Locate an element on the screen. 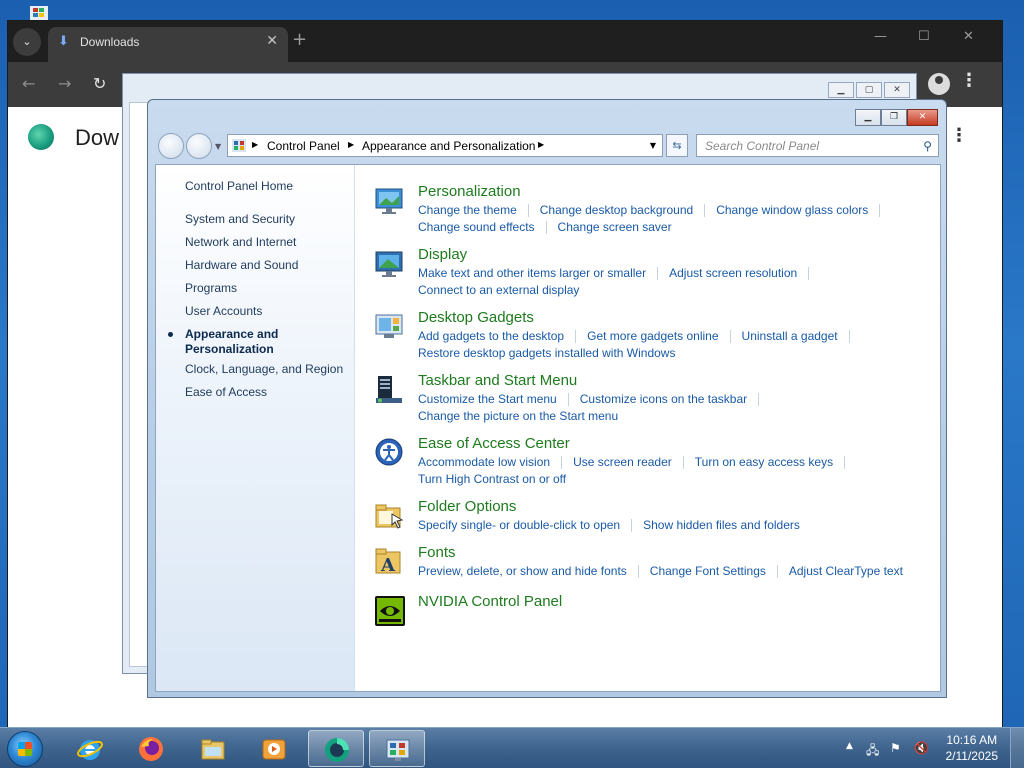  navigation-buttons is located at coordinates (186, 146).